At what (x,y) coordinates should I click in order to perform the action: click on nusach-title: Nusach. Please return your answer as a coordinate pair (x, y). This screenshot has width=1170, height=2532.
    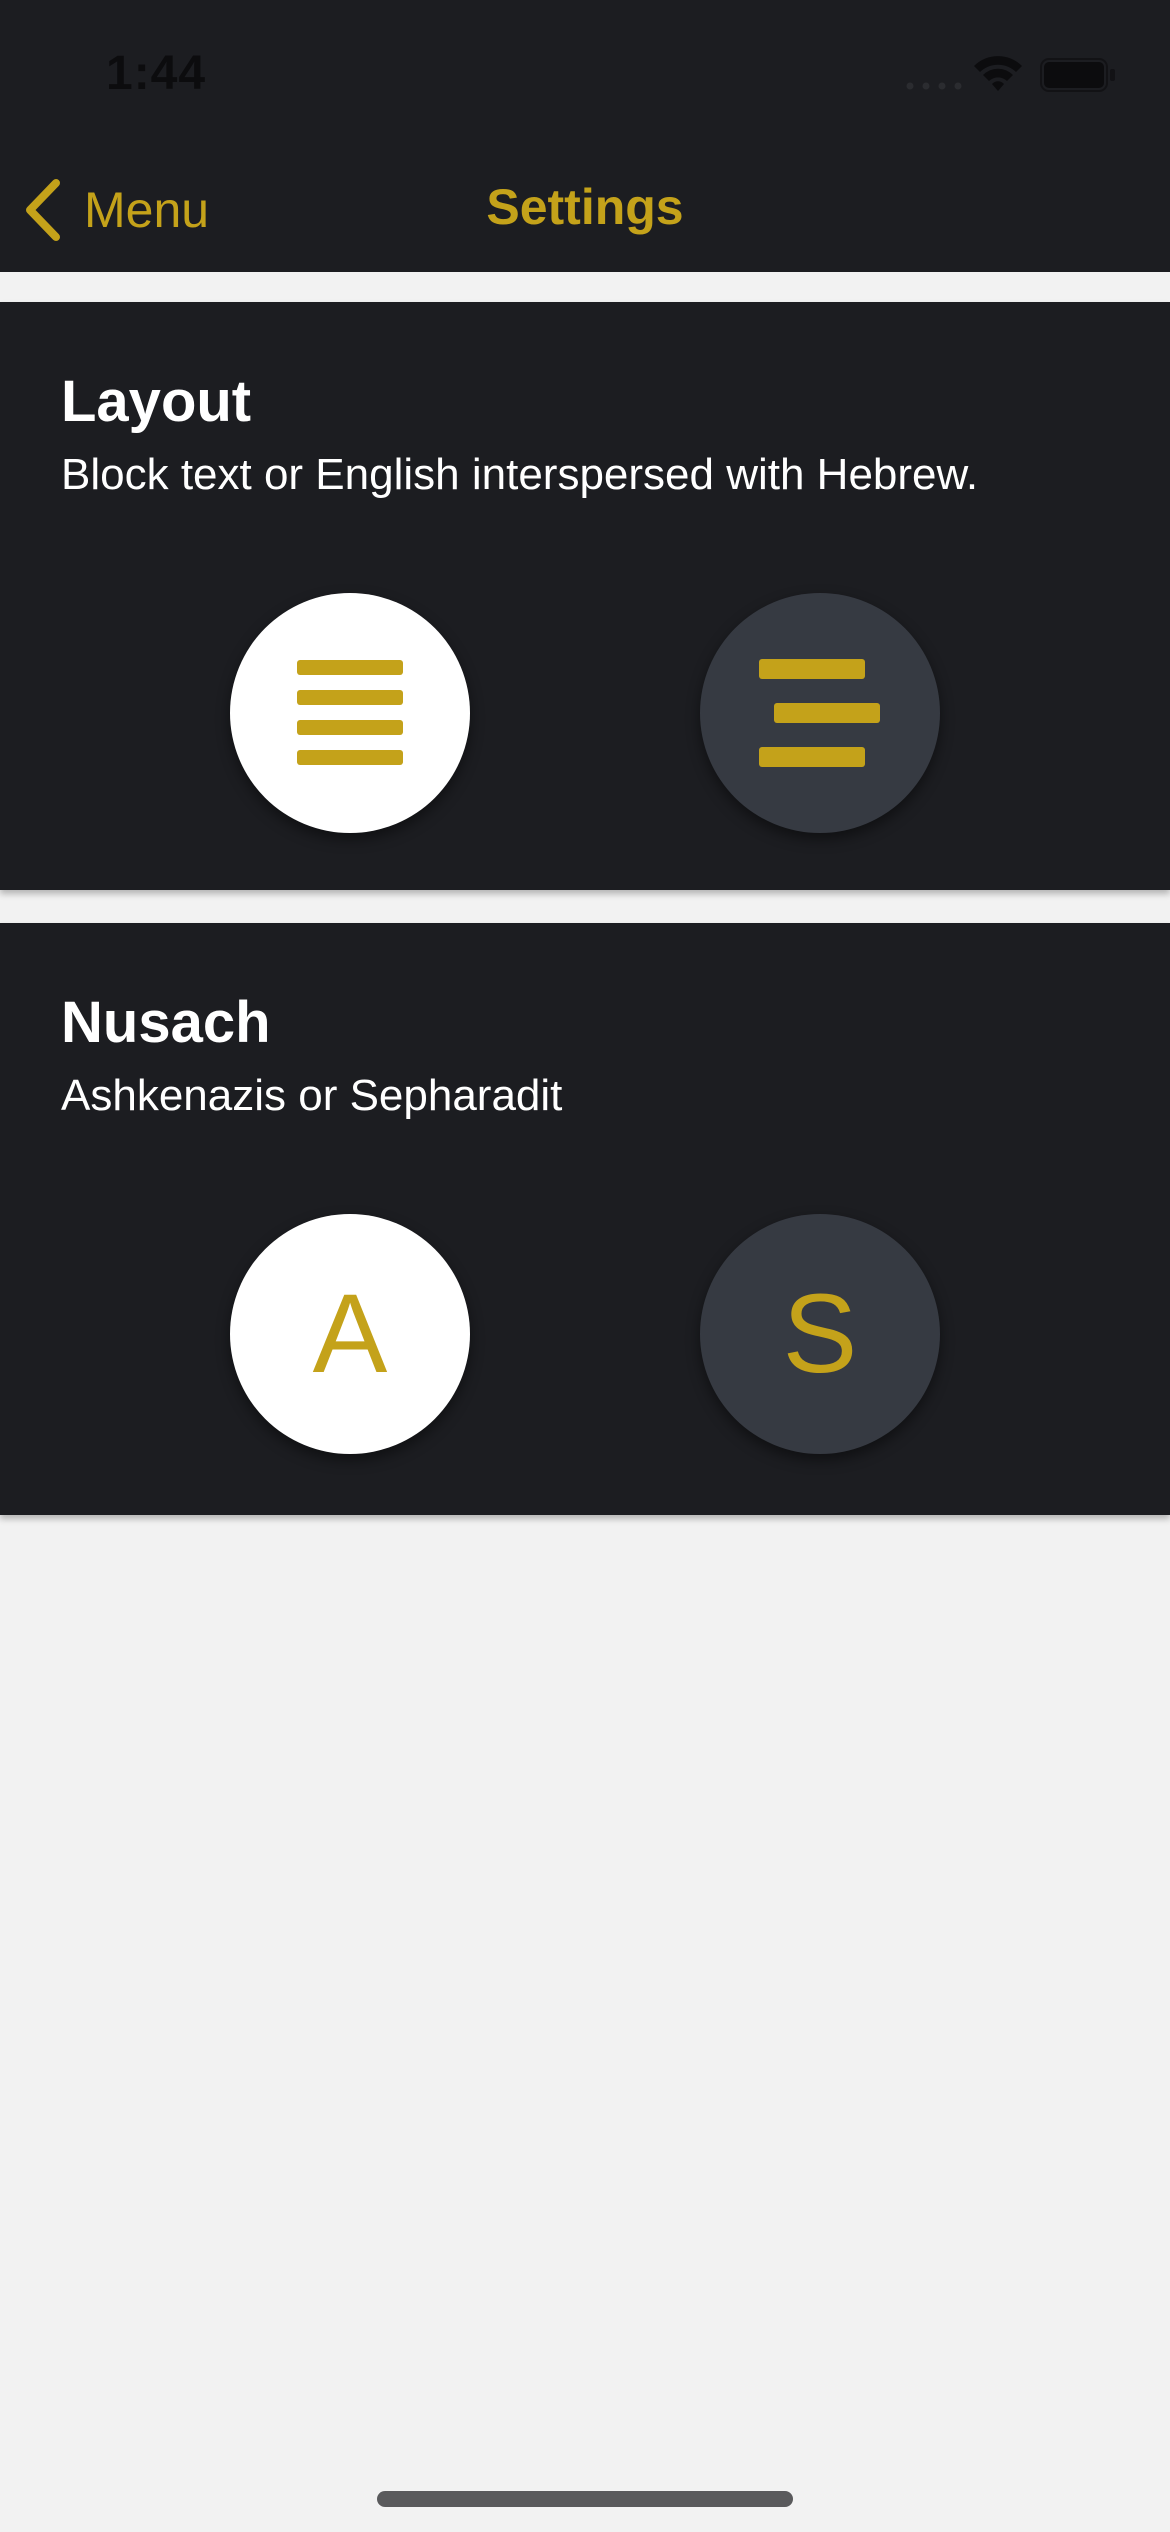
    Looking at the image, I should click on (166, 1022).